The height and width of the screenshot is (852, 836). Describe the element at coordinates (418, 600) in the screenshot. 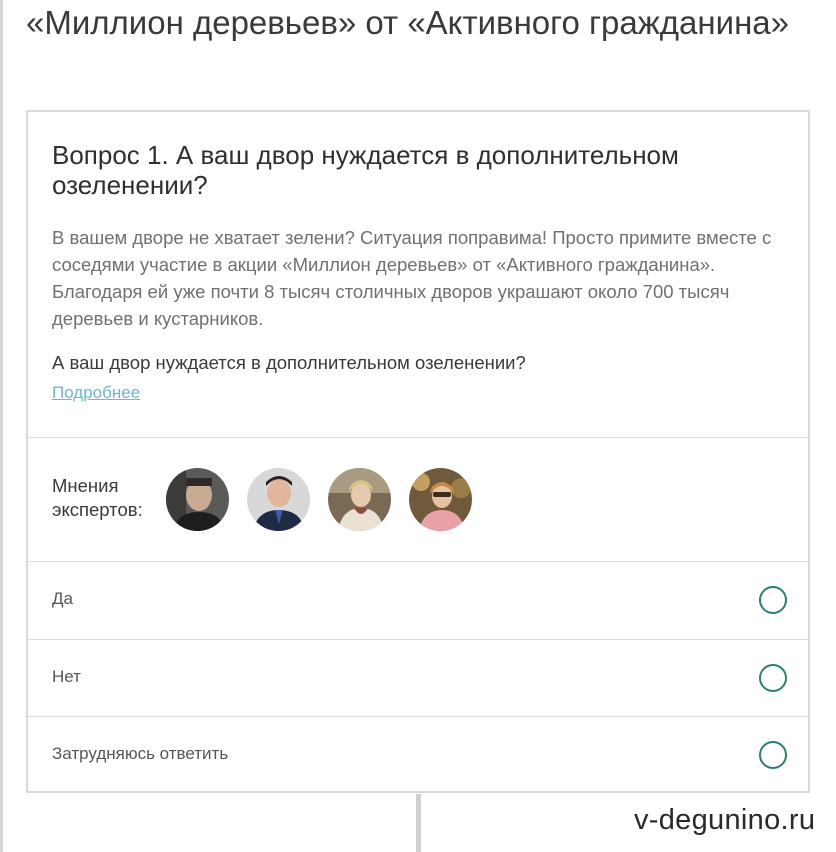

I see `option-yes: Да` at that location.